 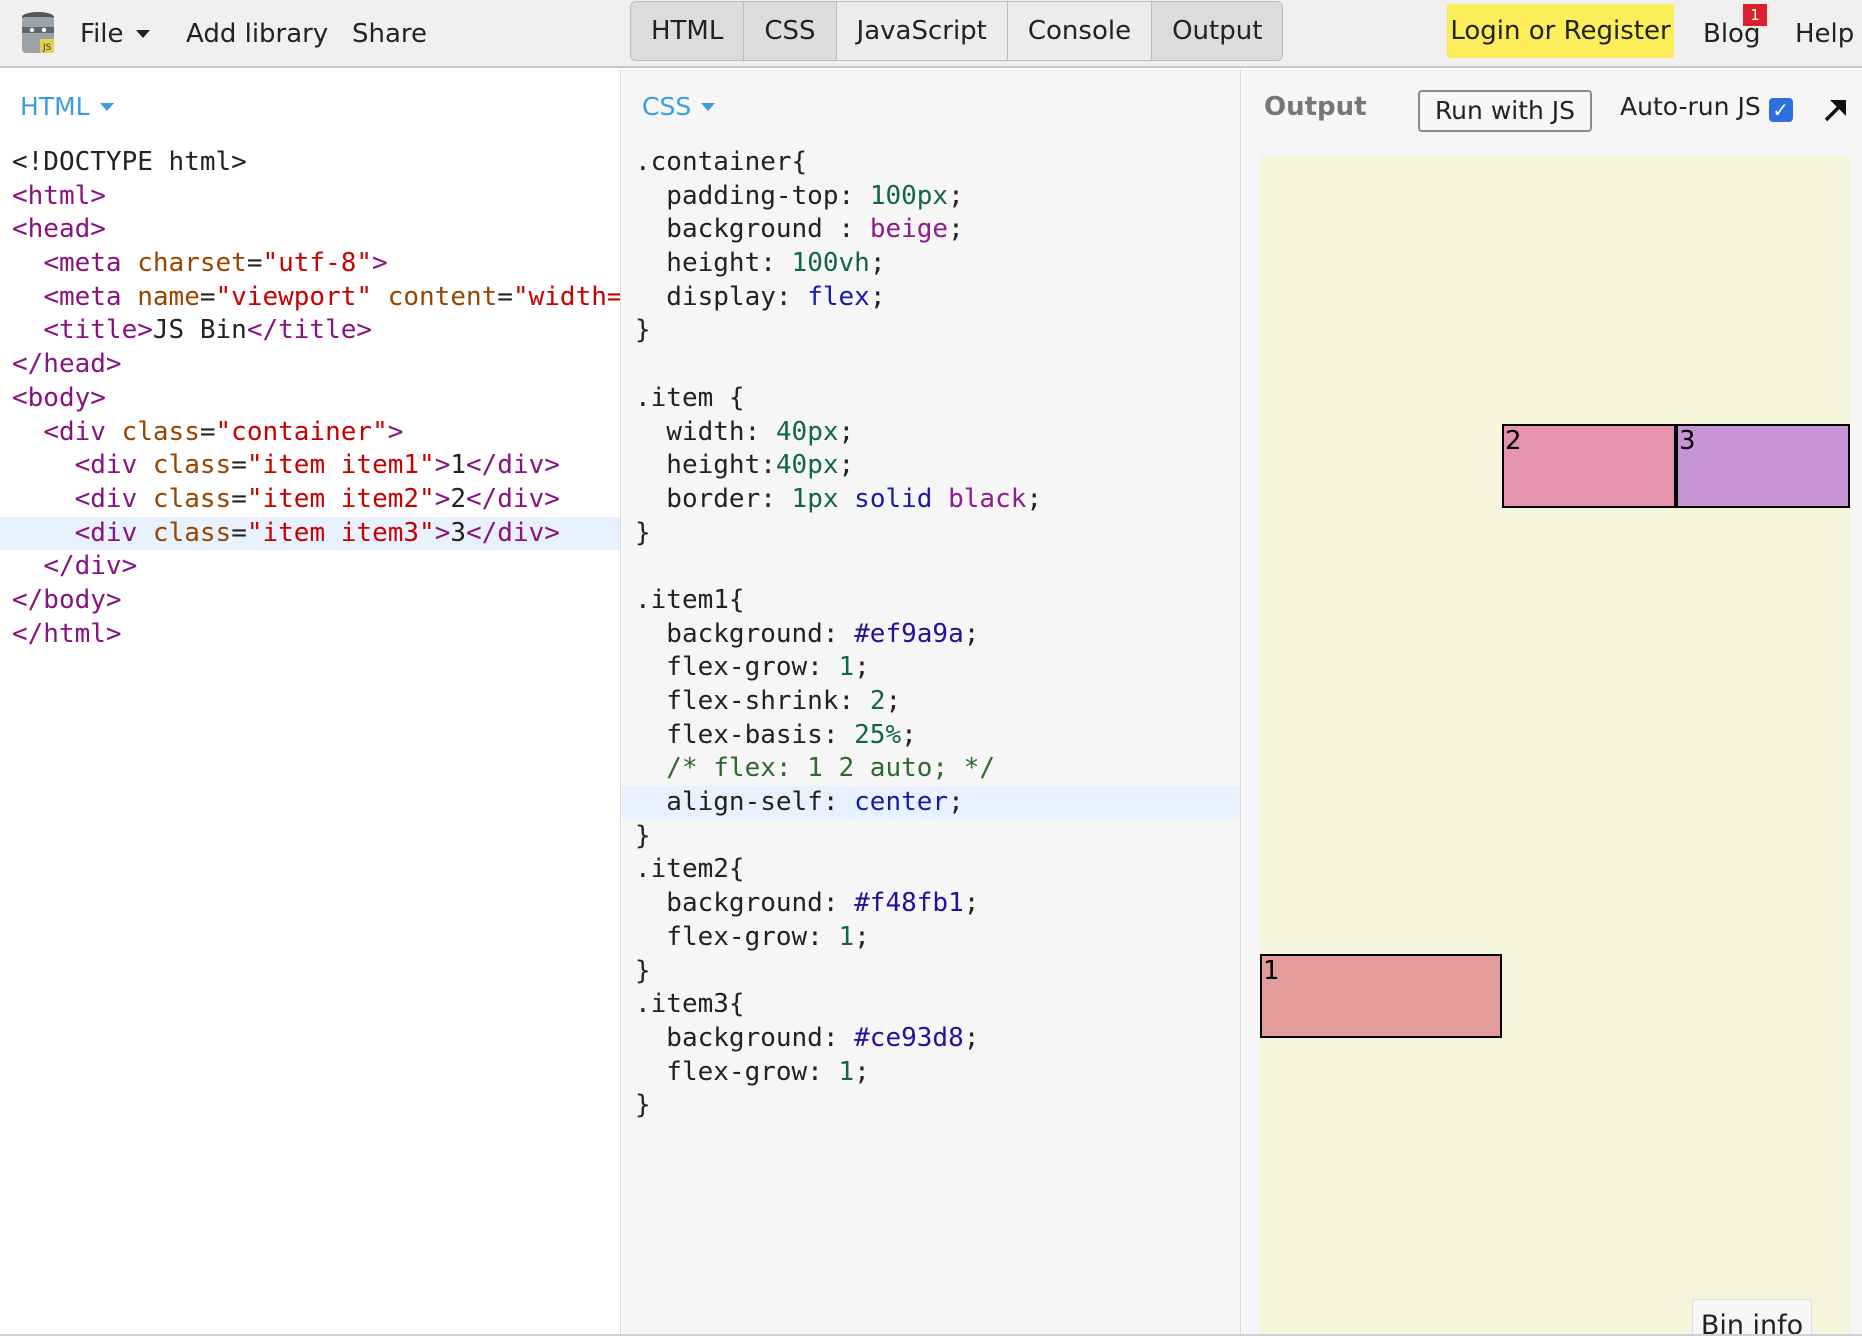 I want to click on html-code-token: class, so click(x=192, y=465).